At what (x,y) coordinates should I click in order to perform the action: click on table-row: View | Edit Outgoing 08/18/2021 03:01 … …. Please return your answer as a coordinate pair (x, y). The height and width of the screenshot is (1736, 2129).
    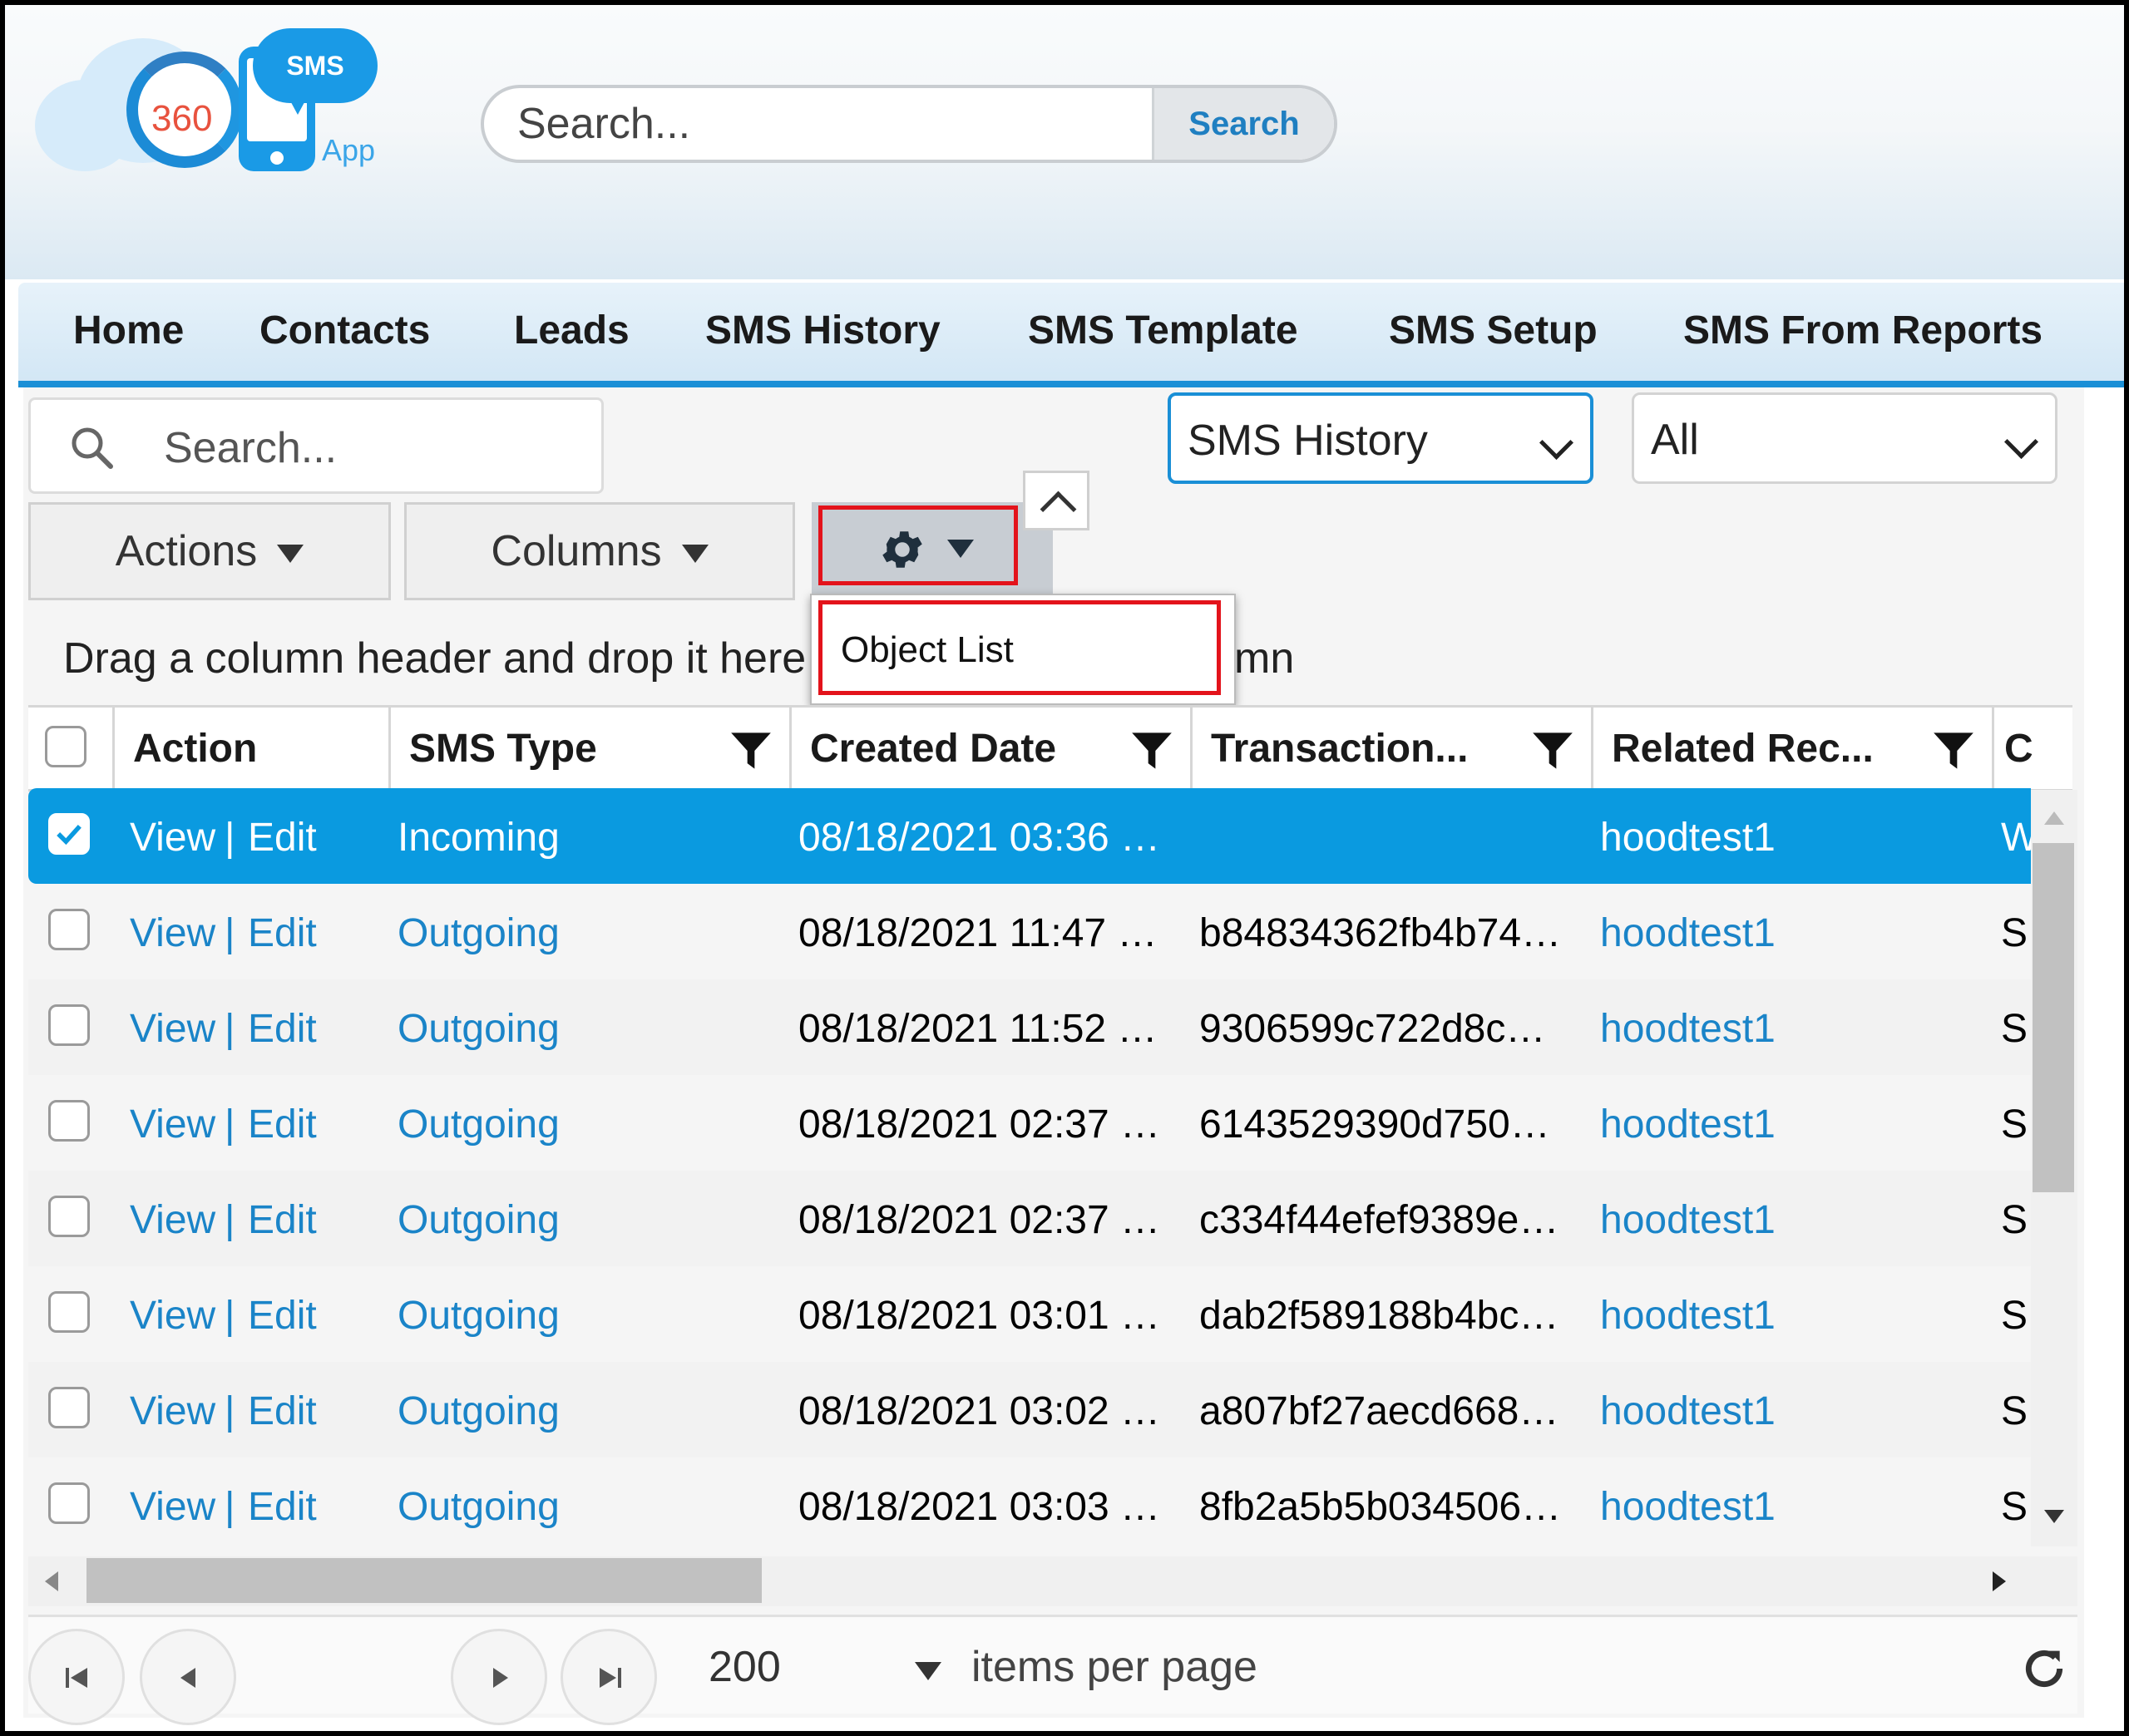
    Looking at the image, I should click on (1029, 1314).